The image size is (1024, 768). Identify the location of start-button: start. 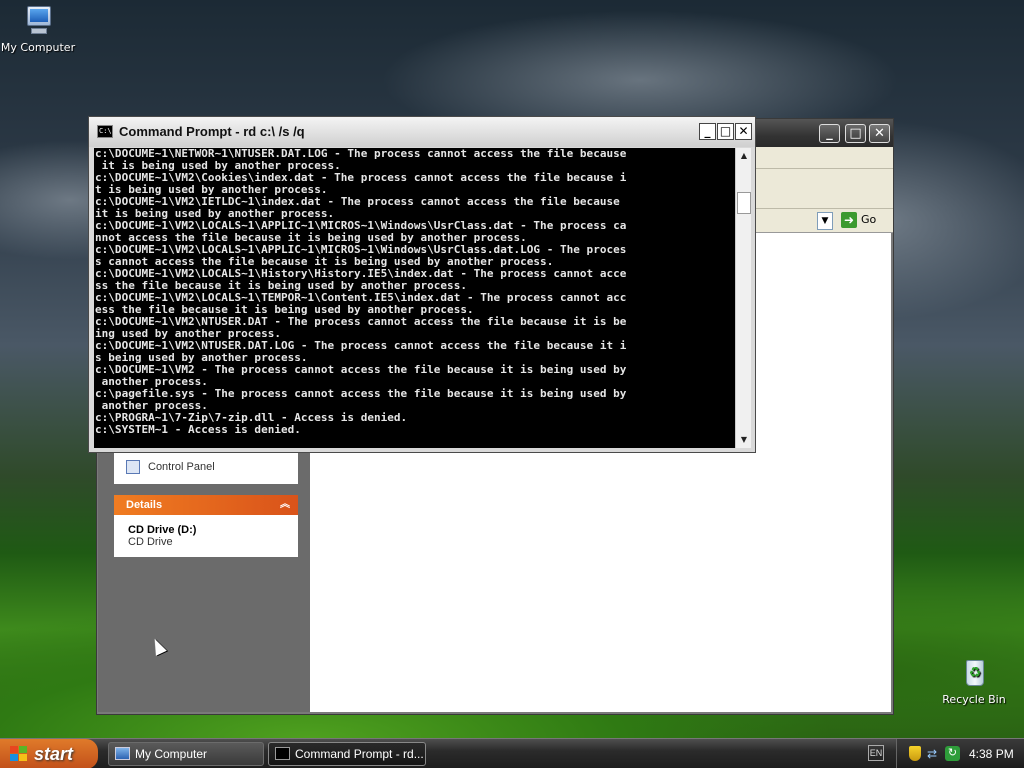
(49, 753).